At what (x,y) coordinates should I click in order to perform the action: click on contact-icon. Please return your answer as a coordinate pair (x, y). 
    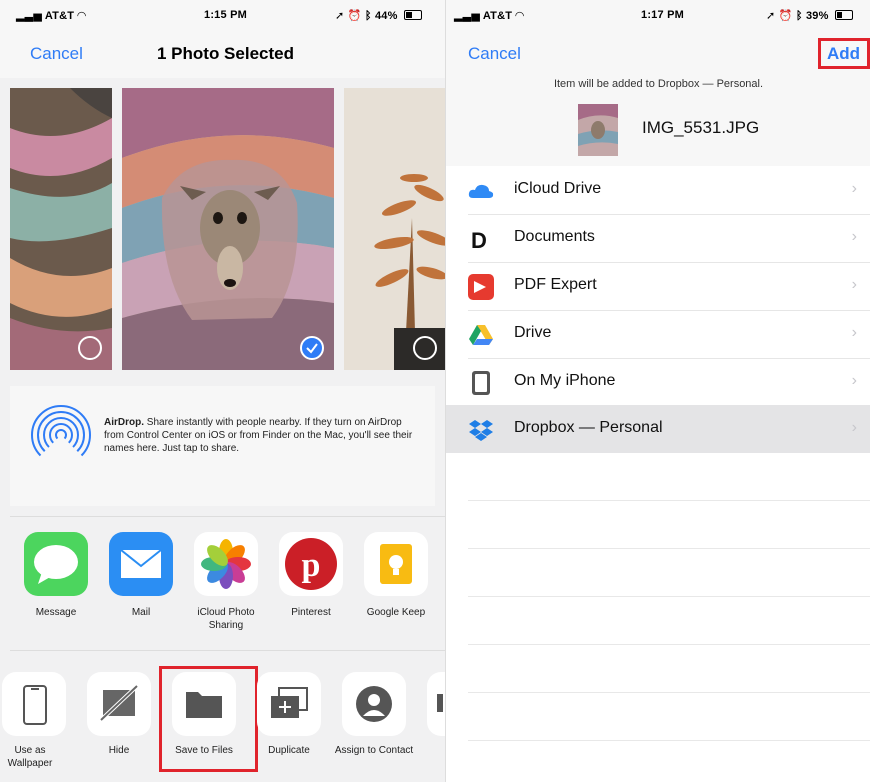
    Looking at the image, I should click on (374, 704).